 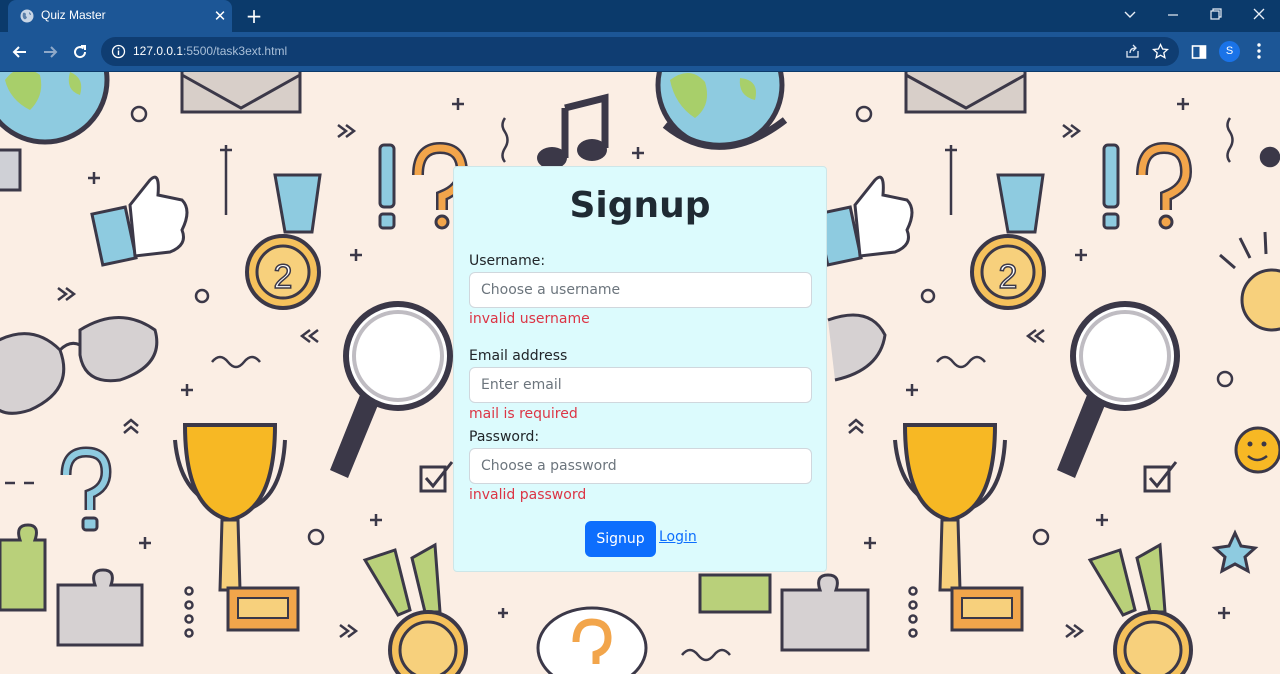 What do you see at coordinates (523, 414) in the screenshot?
I see `email-error: mail is required` at bounding box center [523, 414].